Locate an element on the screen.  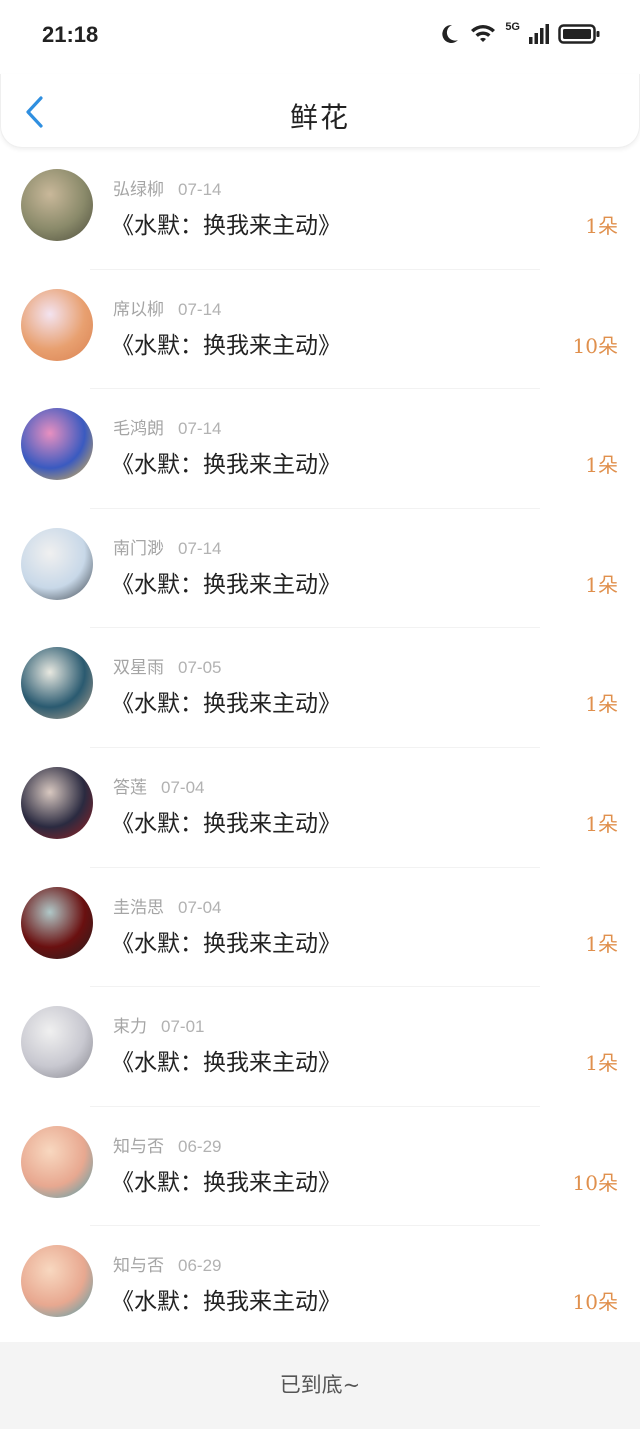
item-meta: 弘绿柳 07-14 is located at coordinates (167, 187).